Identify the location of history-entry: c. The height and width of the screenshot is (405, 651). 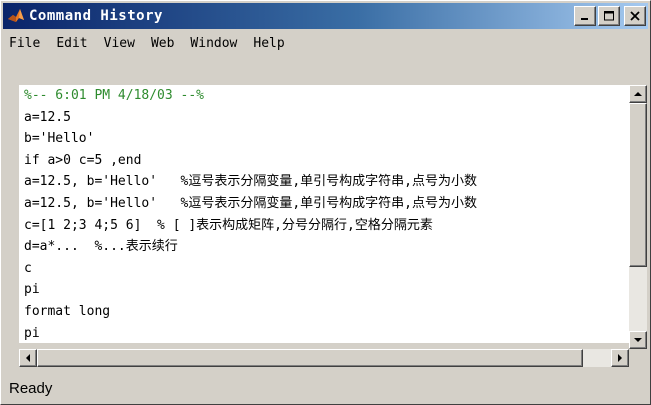
(324, 269).